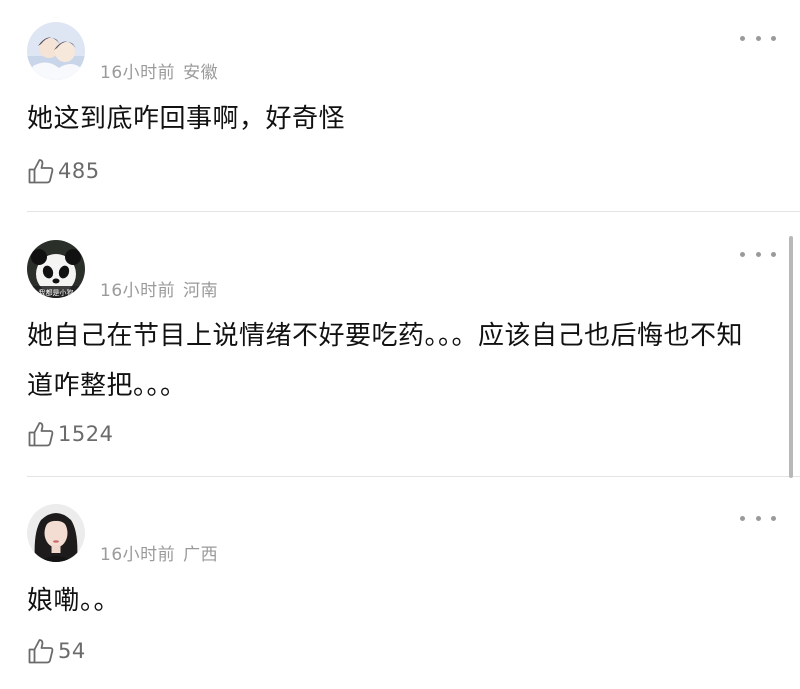 The height and width of the screenshot is (689, 800). Describe the element at coordinates (72, 651) in the screenshot. I see `like-count: 54` at that location.